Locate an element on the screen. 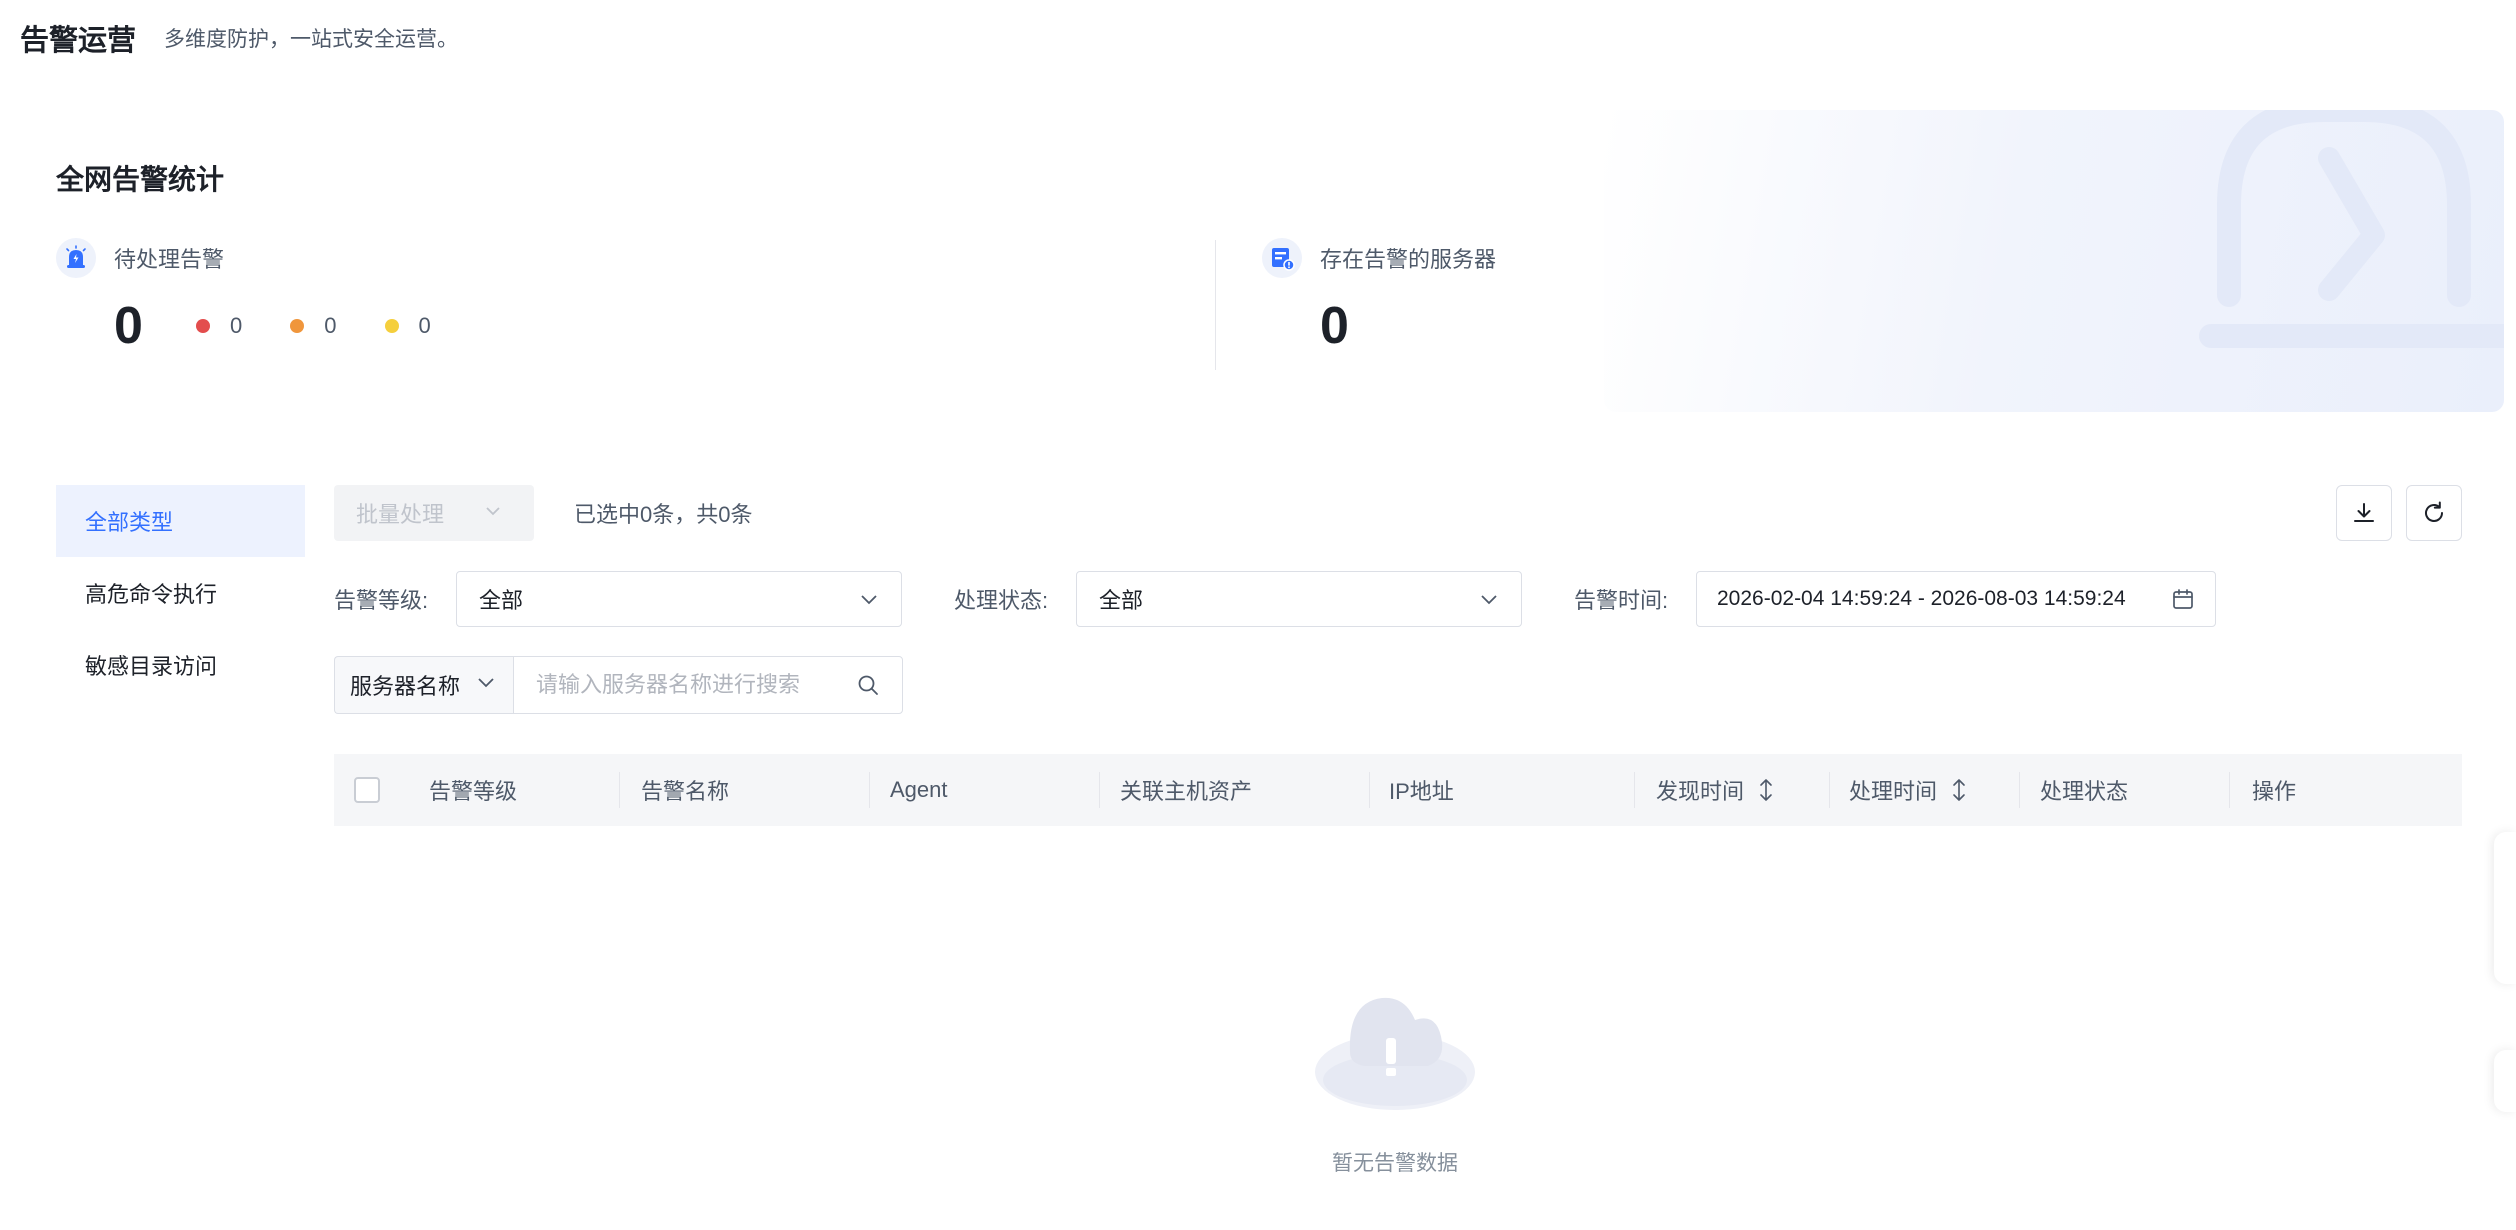 This screenshot has width=2516, height=1230. pending-alerts-total: 0 is located at coordinates (128, 326).